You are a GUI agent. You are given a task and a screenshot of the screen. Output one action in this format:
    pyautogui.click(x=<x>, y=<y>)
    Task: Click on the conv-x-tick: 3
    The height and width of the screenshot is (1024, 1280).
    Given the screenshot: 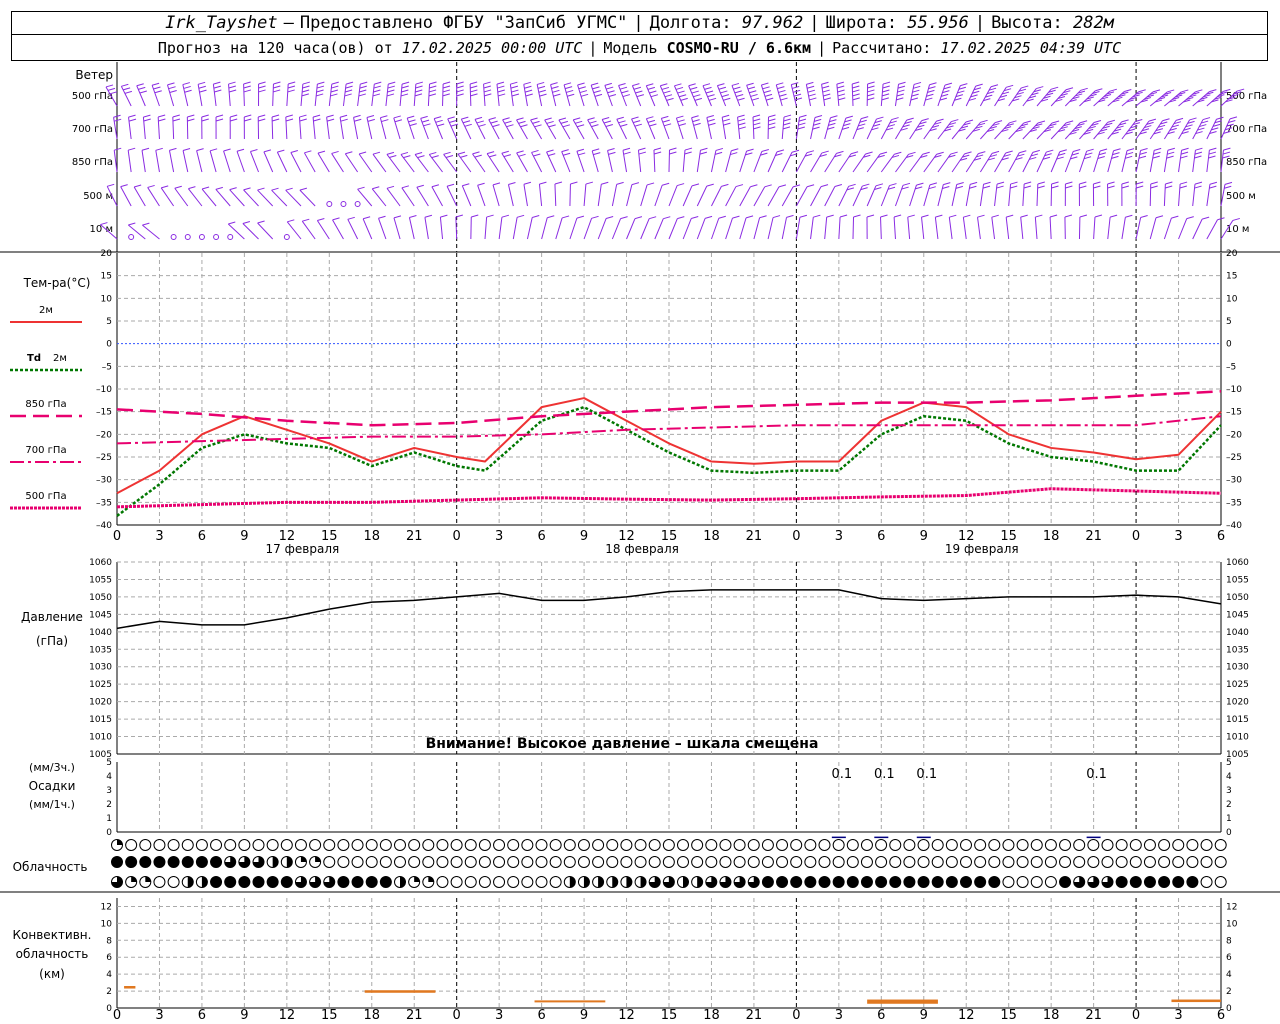 What is the action you would take?
    pyautogui.click(x=839, y=1015)
    